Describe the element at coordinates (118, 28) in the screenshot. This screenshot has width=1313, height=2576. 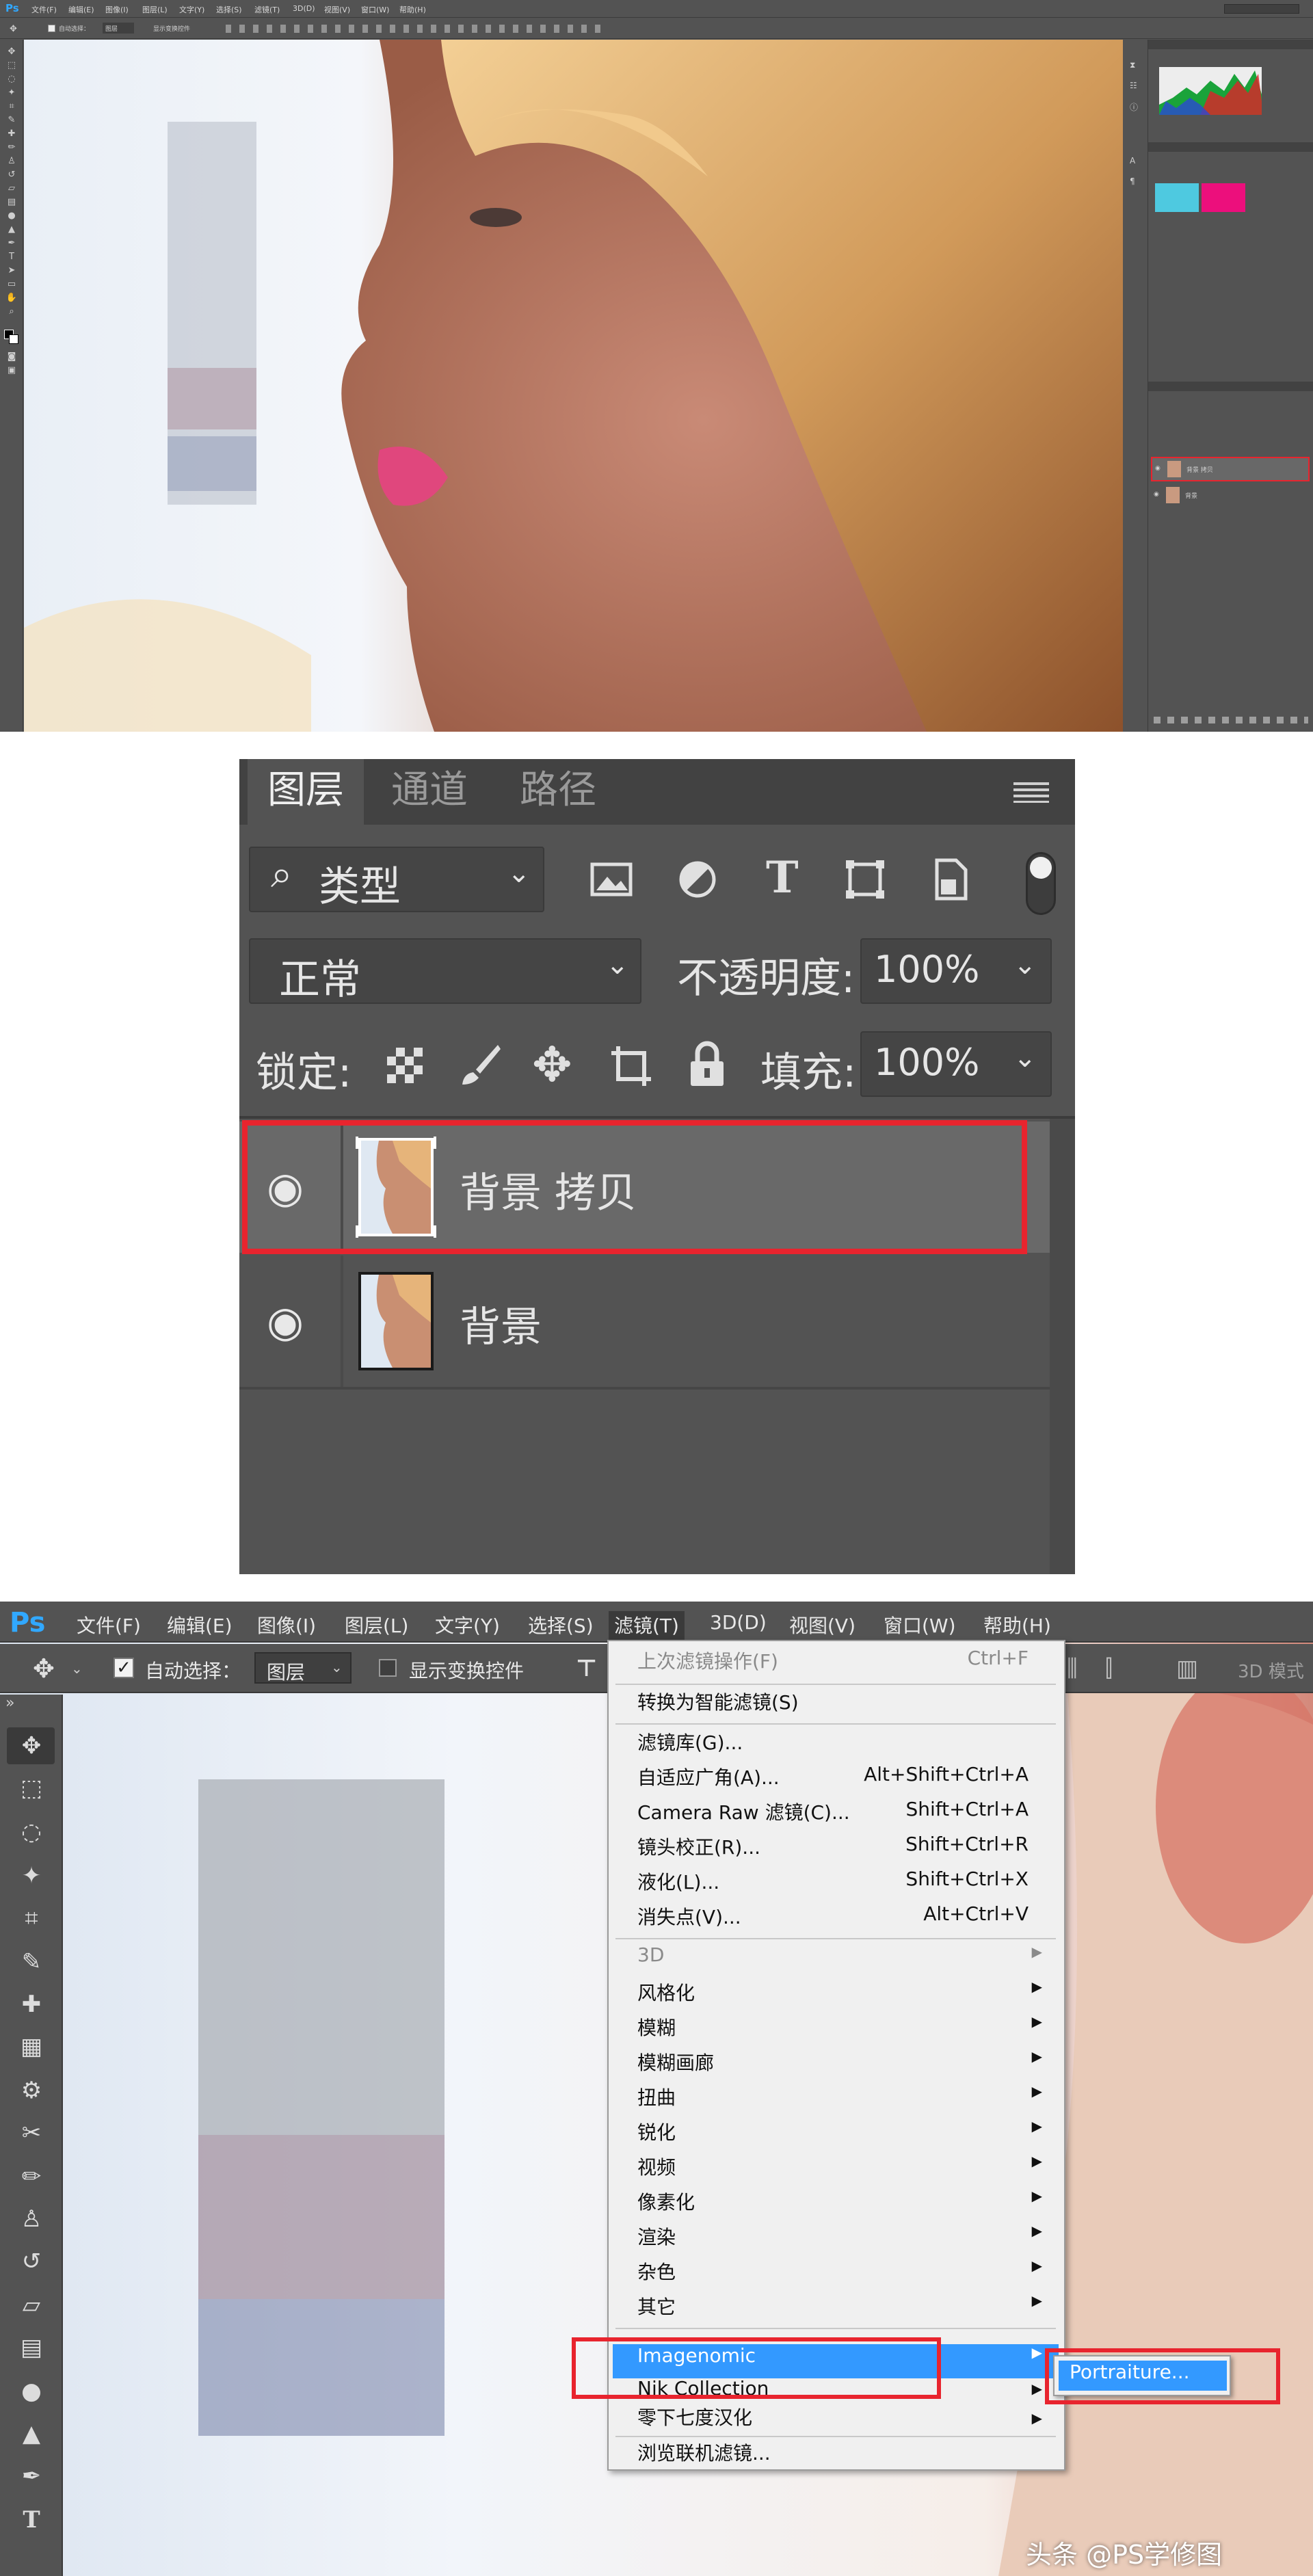
I see `auto-select-dropdown: 图层` at that location.